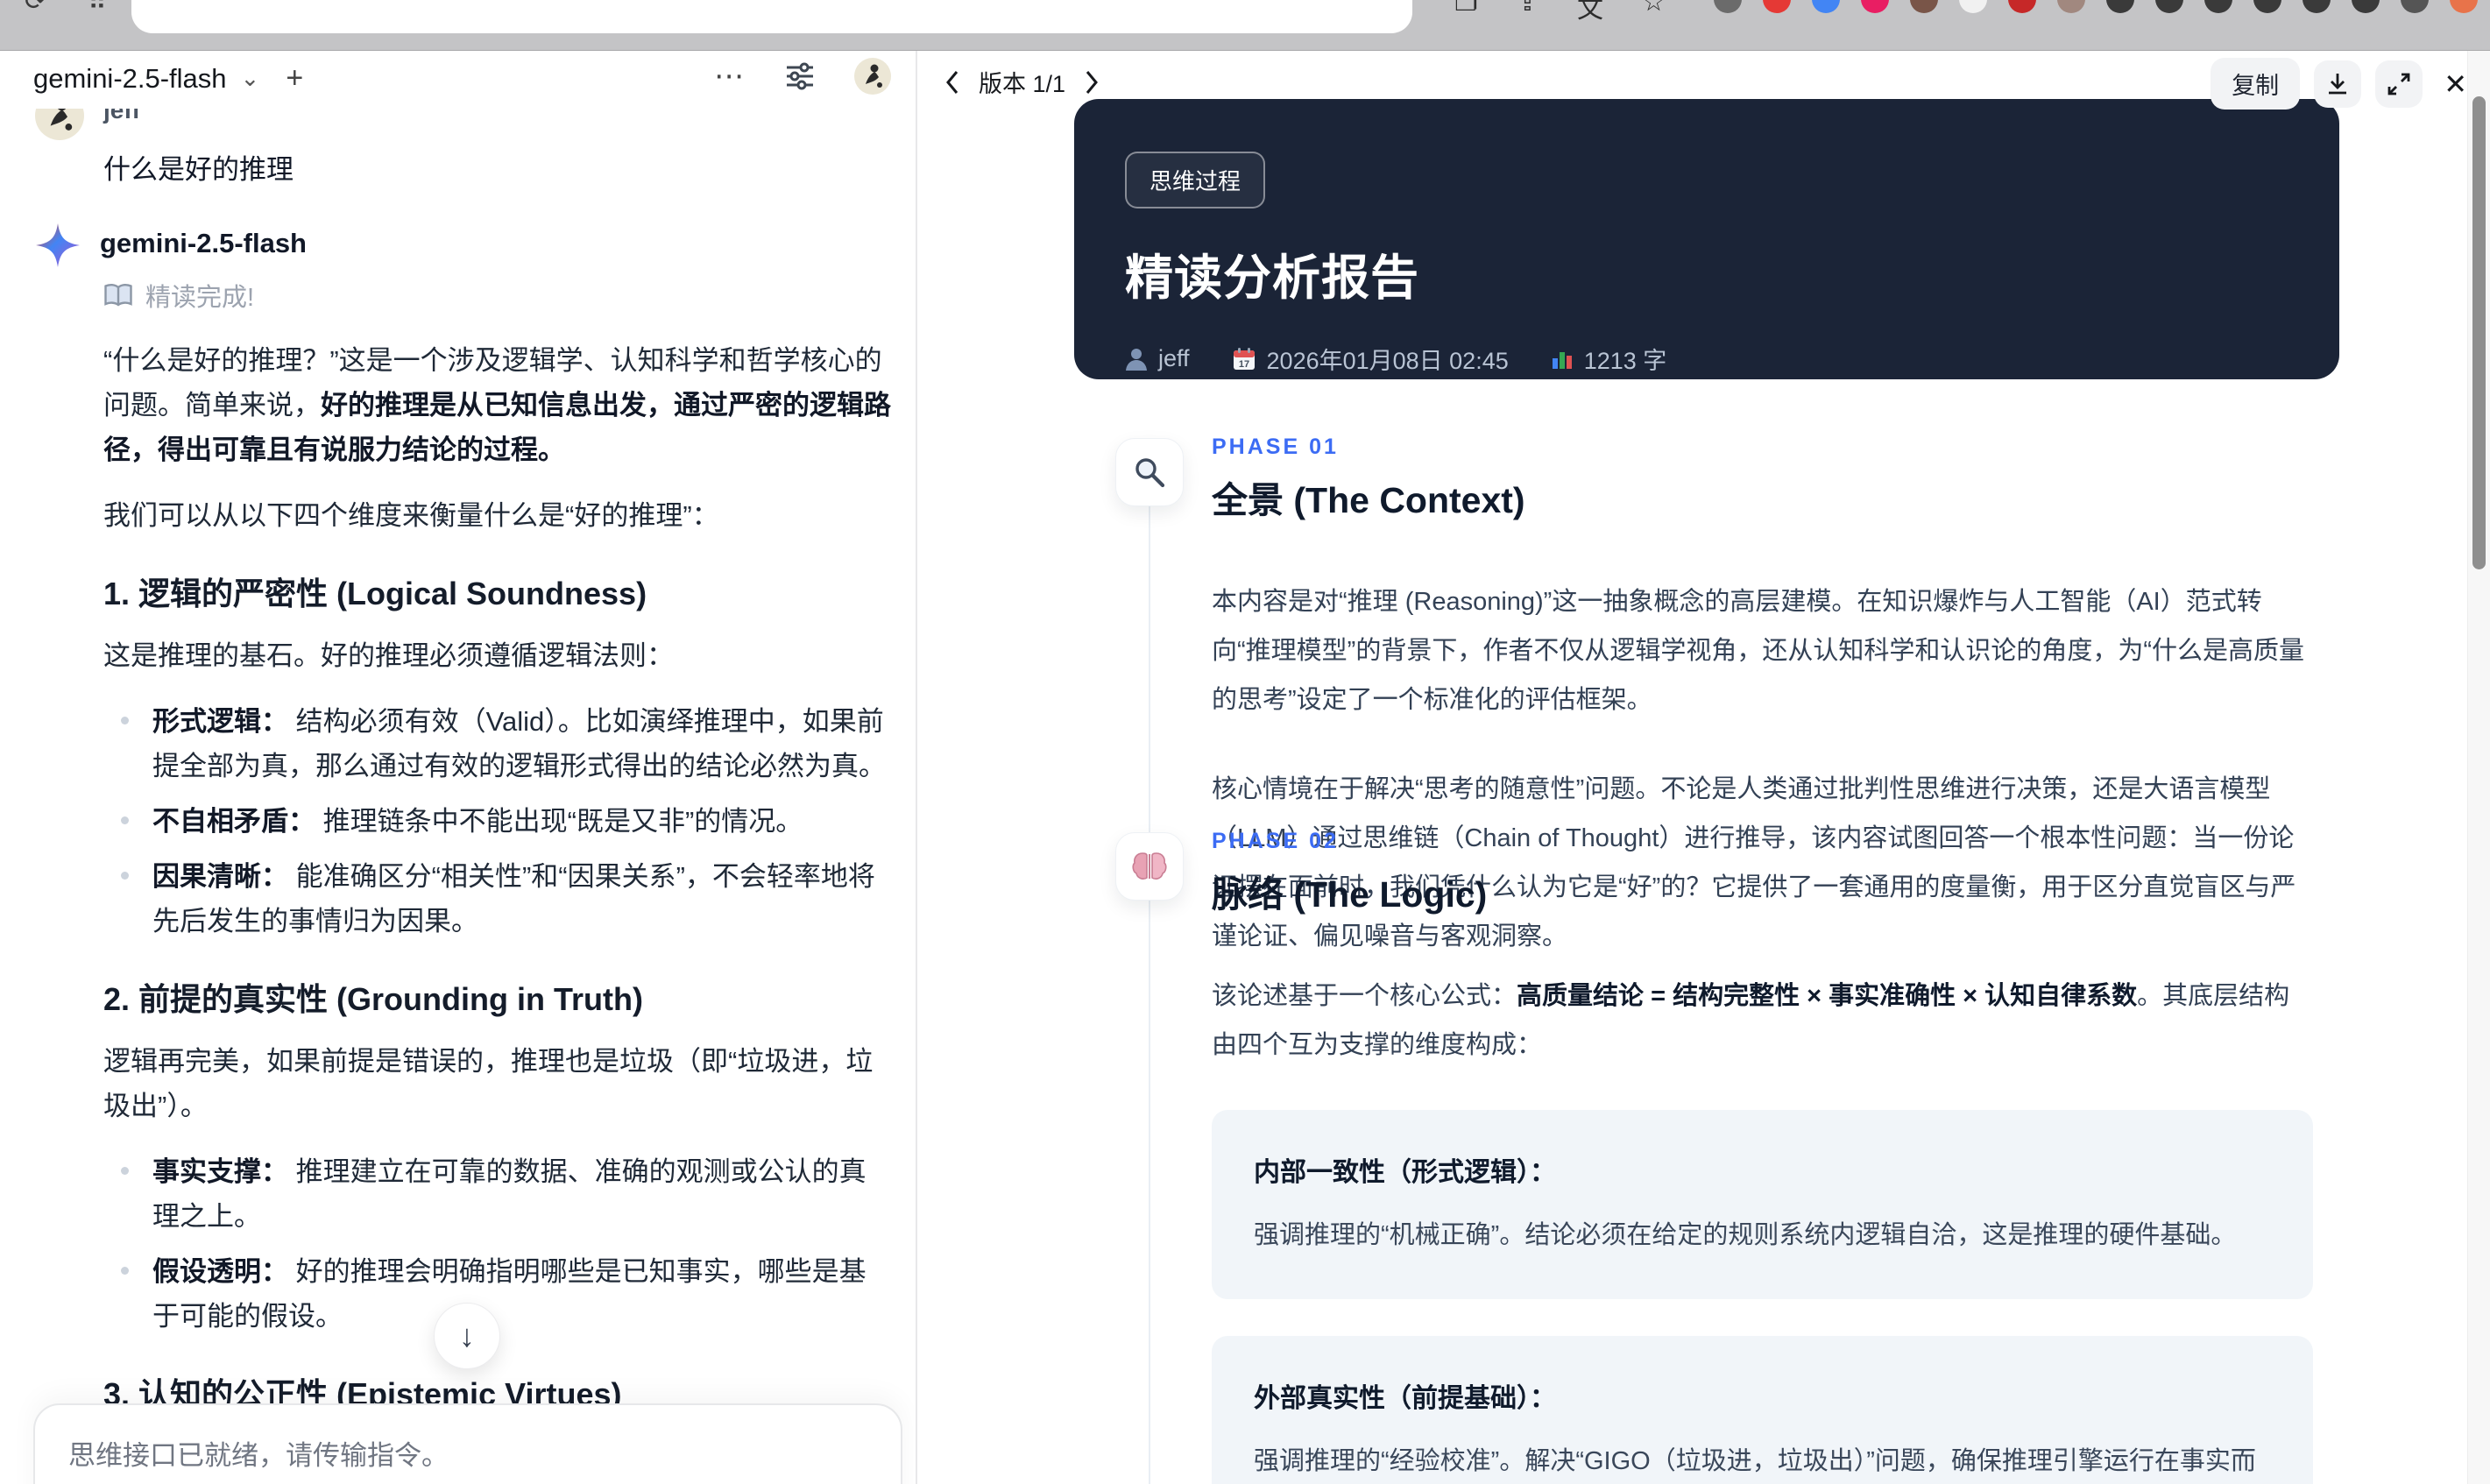 This screenshot has height=1484, width=2490. Describe the element at coordinates (1387, 361) in the screenshot. I see `hero-date: 2026年01月08日 02:45` at that location.